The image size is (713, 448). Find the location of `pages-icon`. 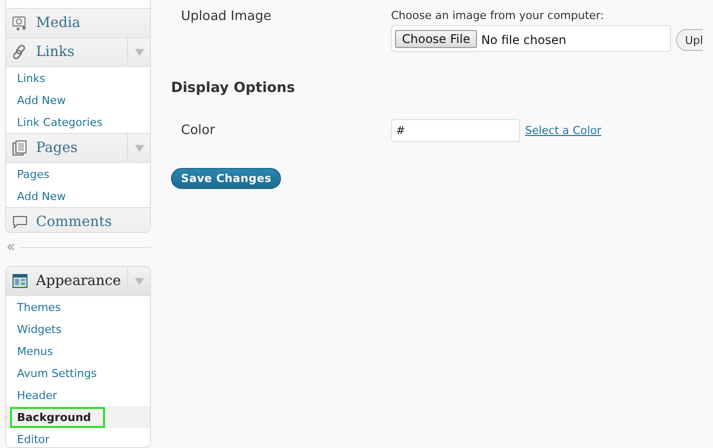

pages-icon is located at coordinates (20, 148).